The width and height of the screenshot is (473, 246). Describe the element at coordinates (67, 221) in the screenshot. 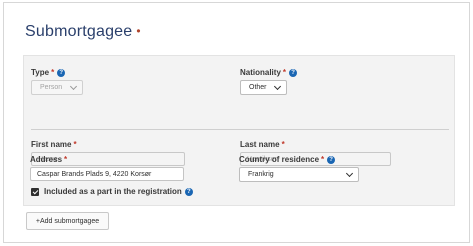

I see `add-submortgagee-button: +Add submortgagee` at that location.